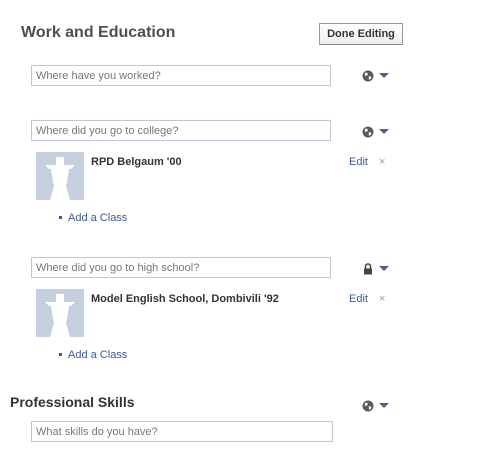  I want to click on high-school-remove-button: ×, so click(382, 299).